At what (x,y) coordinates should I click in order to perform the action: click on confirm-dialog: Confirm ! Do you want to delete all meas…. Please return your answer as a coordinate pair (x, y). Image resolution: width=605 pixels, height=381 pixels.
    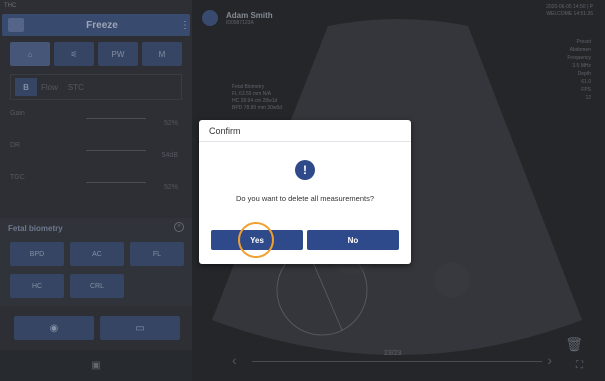
    Looking at the image, I should click on (305, 192).